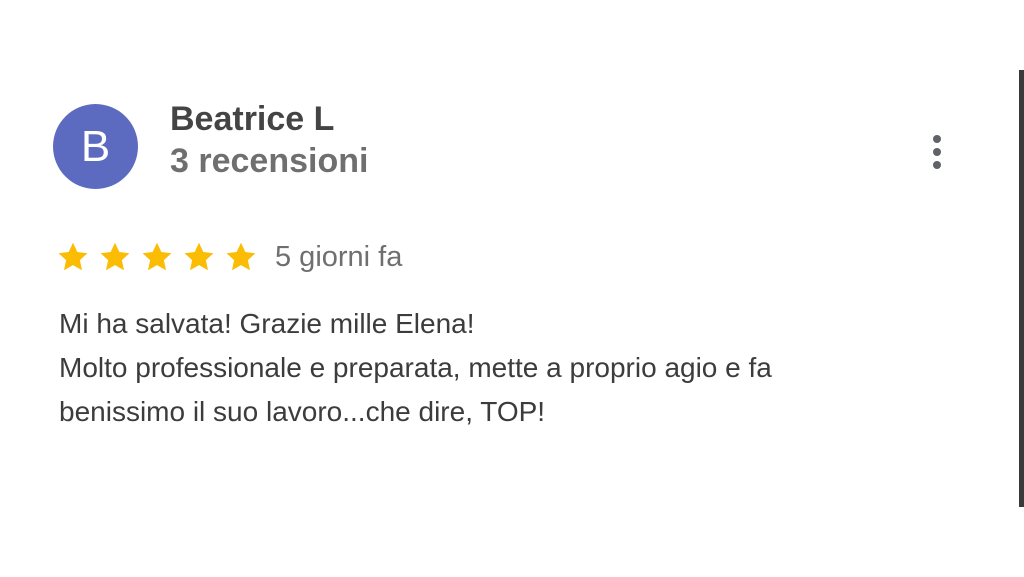  I want to click on review-date: 5 giorni fa, so click(339, 256).